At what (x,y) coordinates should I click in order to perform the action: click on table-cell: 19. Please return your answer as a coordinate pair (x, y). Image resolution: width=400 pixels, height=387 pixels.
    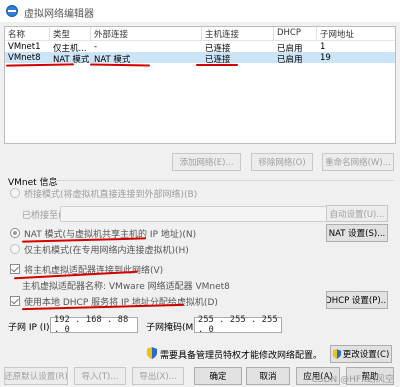
    Looking at the image, I should click on (325, 58).